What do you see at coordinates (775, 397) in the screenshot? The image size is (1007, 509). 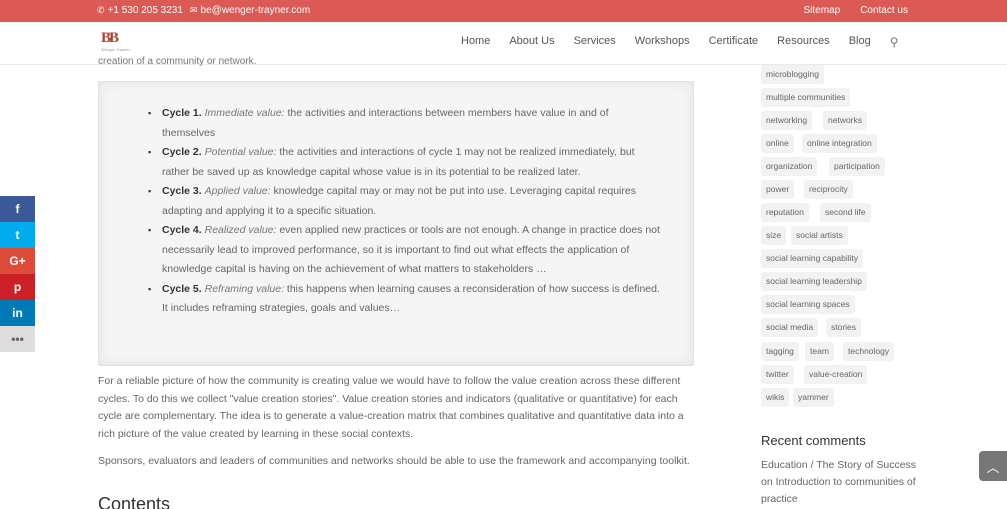 I see `tag-link: wikis` at bounding box center [775, 397].